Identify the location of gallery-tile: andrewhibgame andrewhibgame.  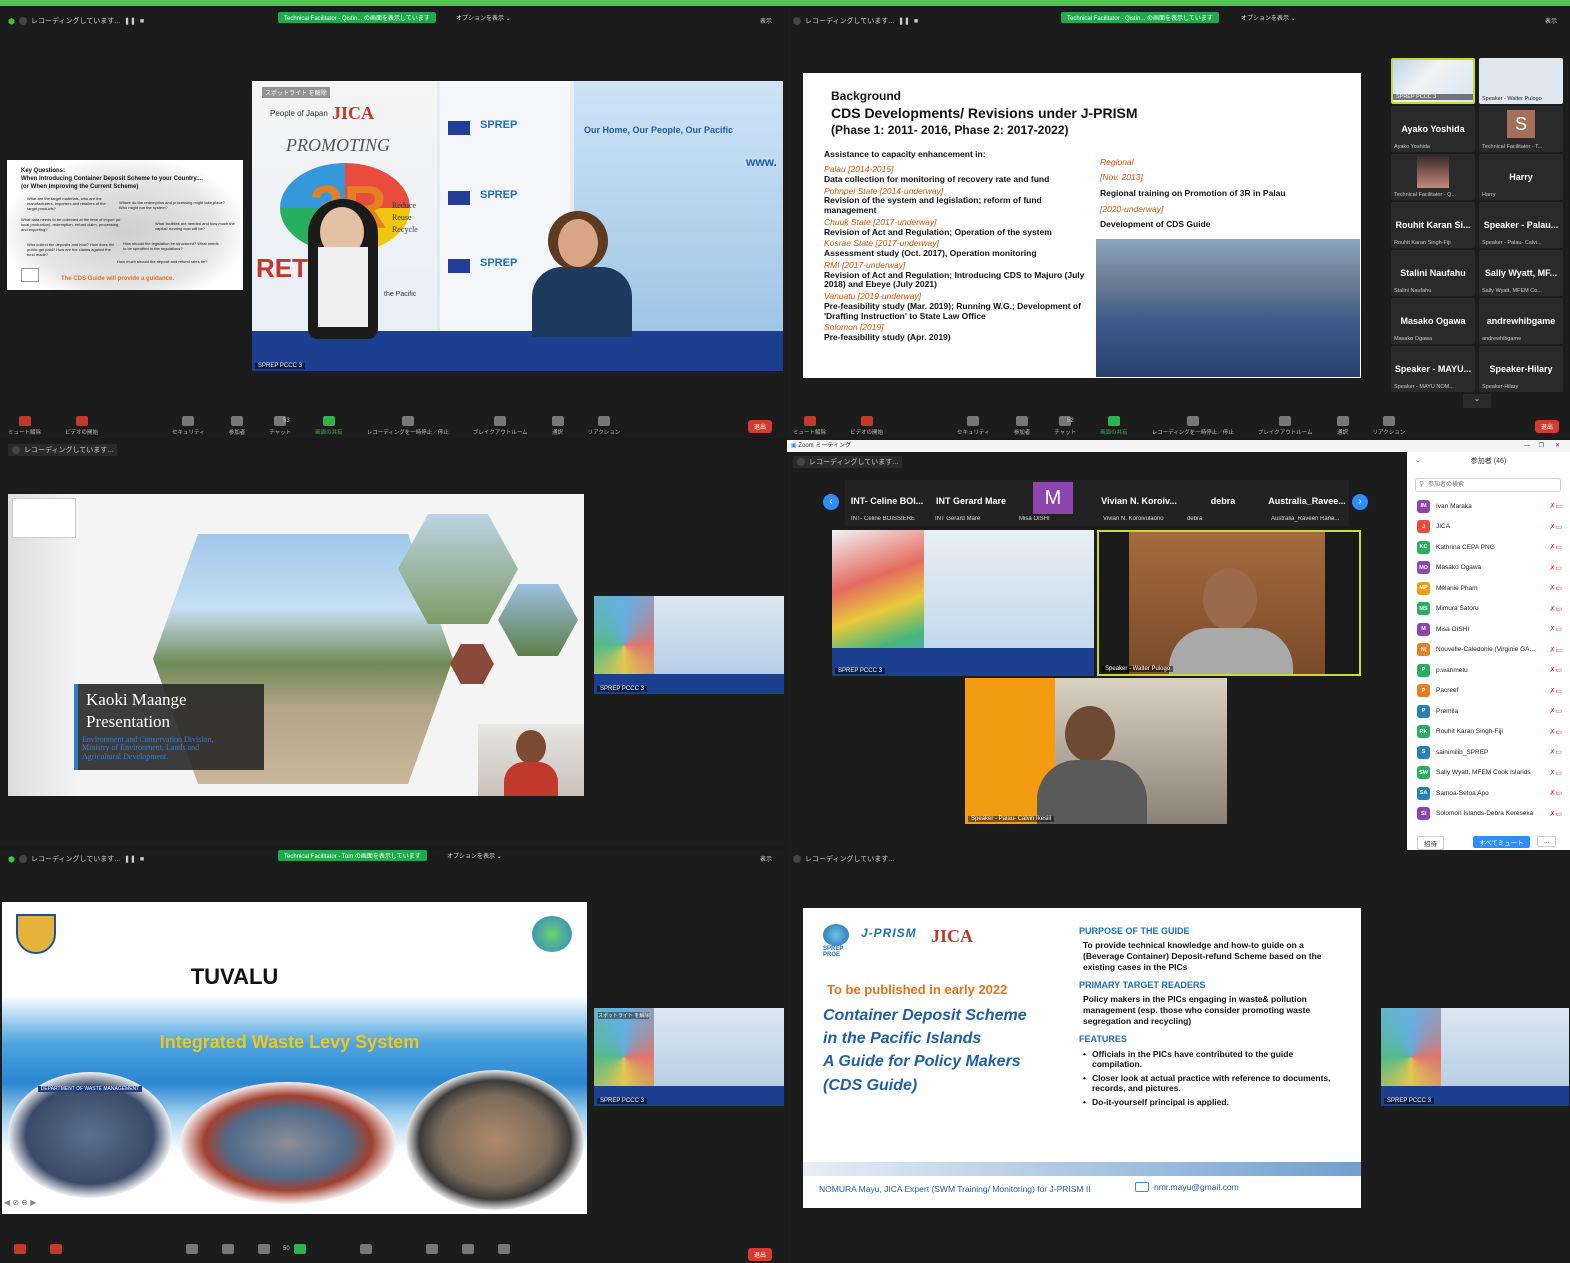
(1521, 321).